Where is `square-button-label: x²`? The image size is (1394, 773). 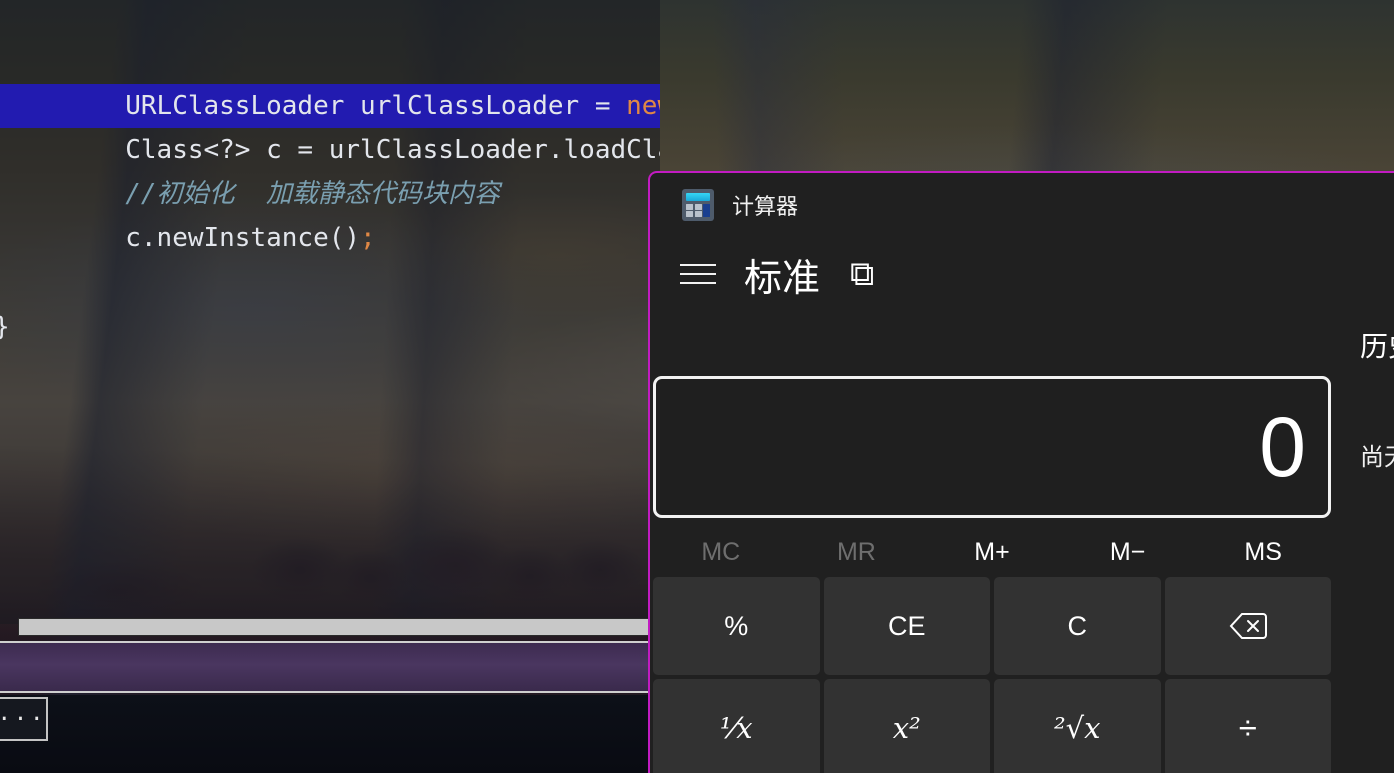
square-button-label: x² is located at coordinates (906, 728).